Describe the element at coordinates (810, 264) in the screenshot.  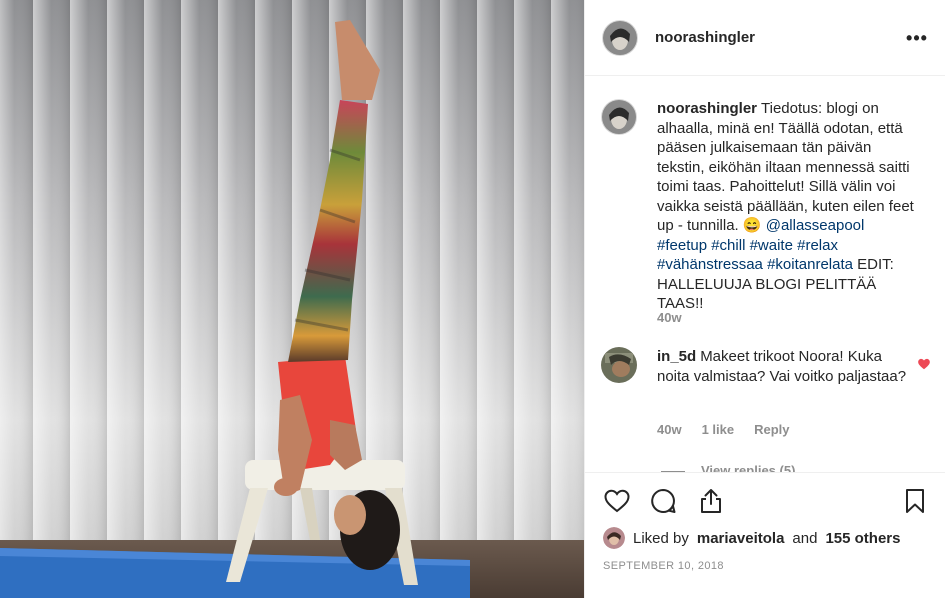
I see `hashtag: #koitanrelata` at that location.